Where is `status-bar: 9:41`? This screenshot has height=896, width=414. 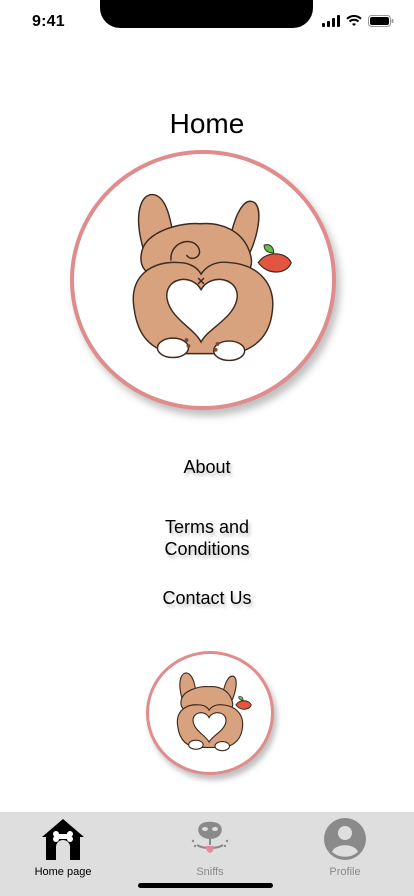 status-bar: 9:41 is located at coordinates (207, 22).